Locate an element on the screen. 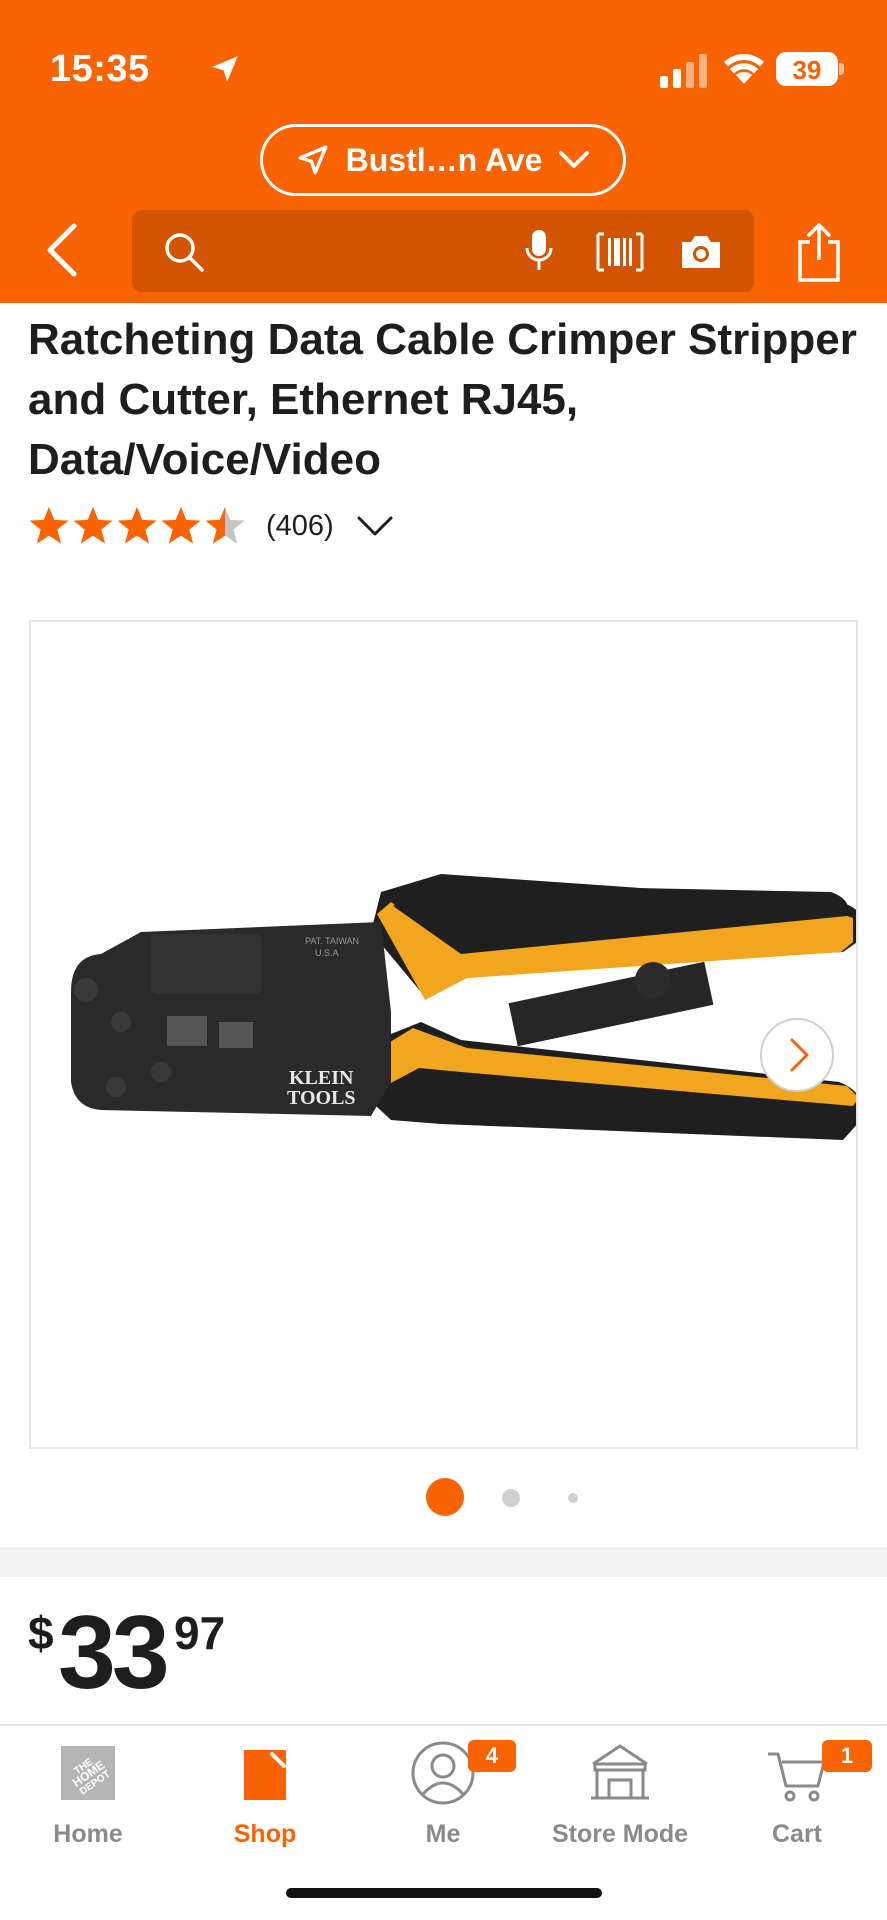 The width and height of the screenshot is (887, 1920). search-icon is located at coordinates (184, 252).